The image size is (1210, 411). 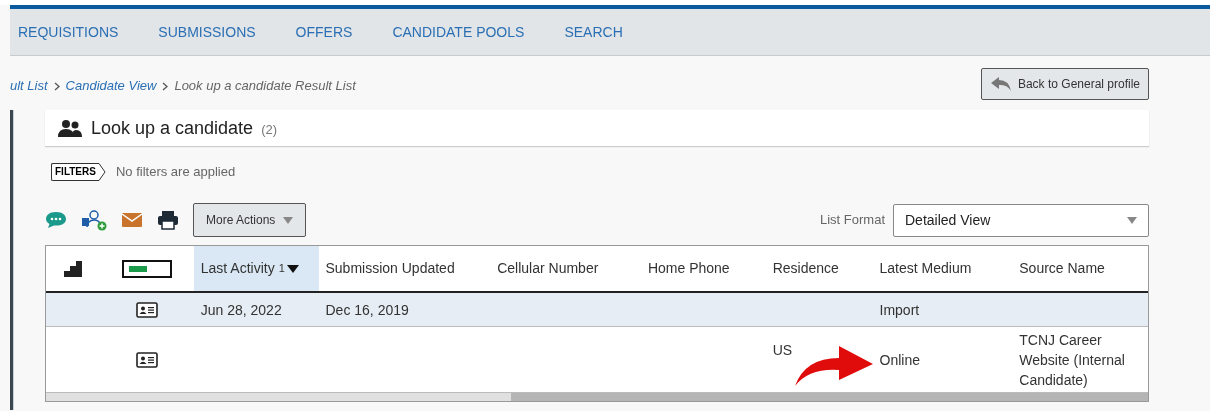 I want to click on column-header: Source Name, so click(x=1080, y=268).